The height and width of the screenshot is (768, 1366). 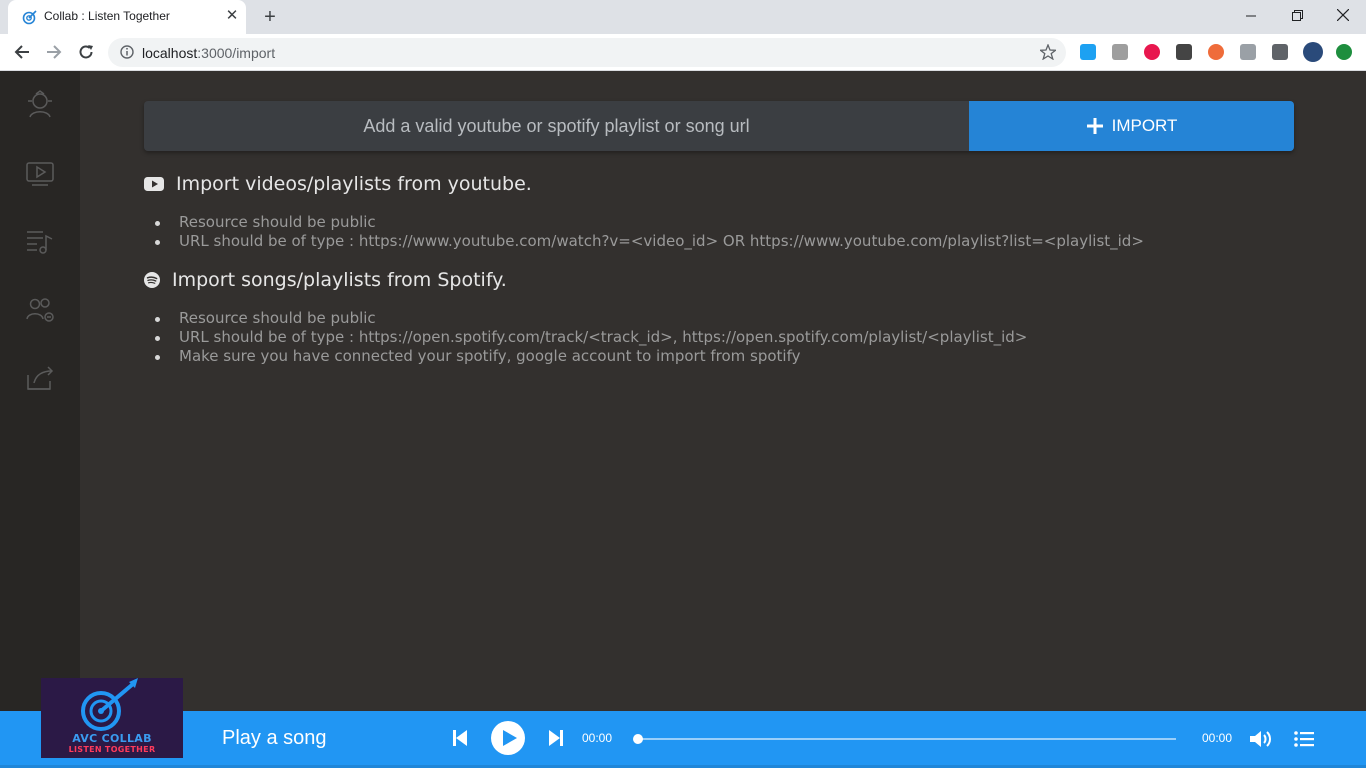 I want to click on previous-track-button, so click(x=460, y=738).